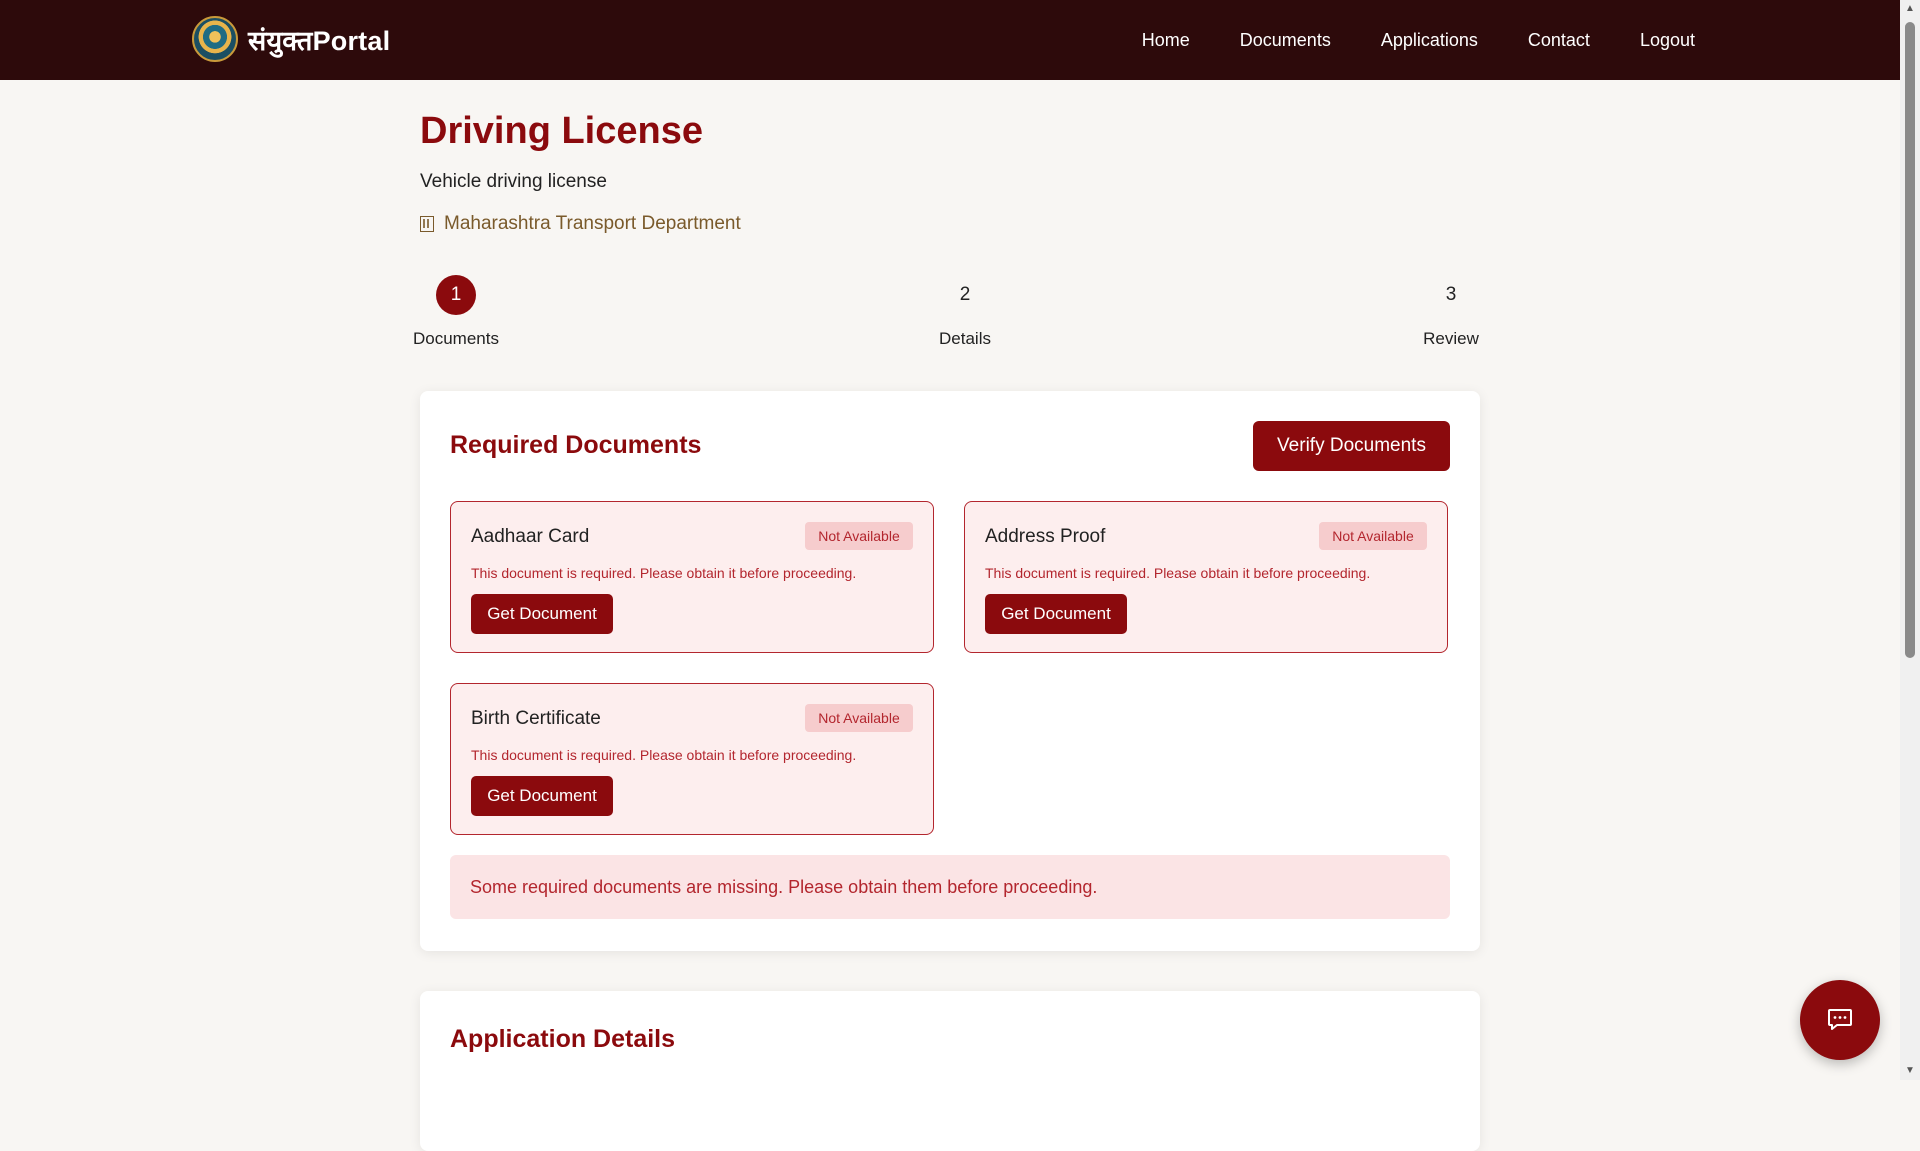 The width and height of the screenshot is (1920, 1151). What do you see at coordinates (1429, 40) in the screenshot?
I see `nav-applications: Applications` at bounding box center [1429, 40].